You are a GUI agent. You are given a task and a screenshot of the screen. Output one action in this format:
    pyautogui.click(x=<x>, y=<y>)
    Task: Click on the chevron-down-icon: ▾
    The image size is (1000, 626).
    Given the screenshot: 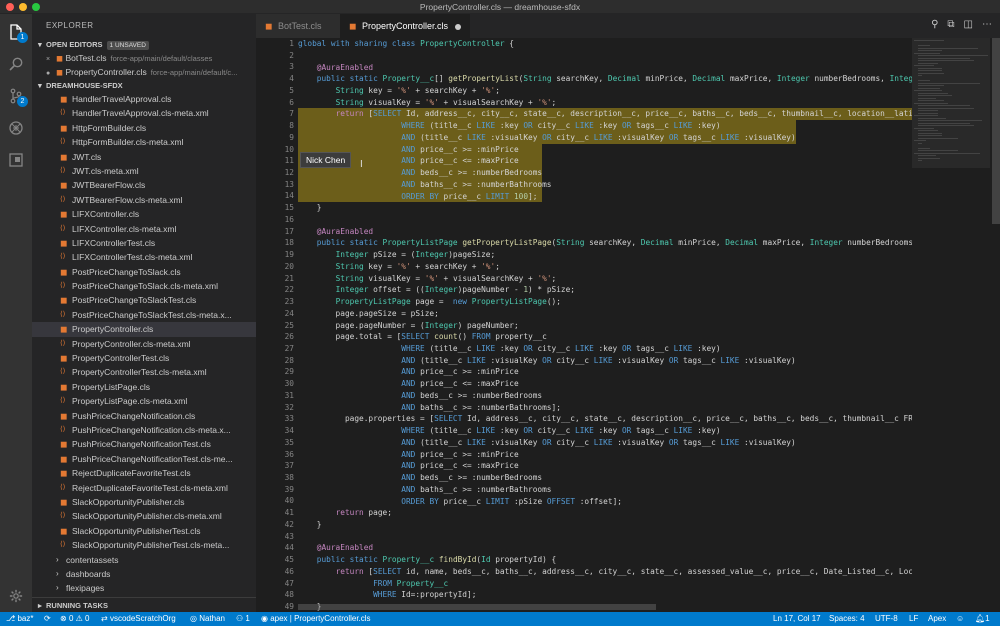 What is the action you would take?
    pyautogui.click(x=40, y=44)
    